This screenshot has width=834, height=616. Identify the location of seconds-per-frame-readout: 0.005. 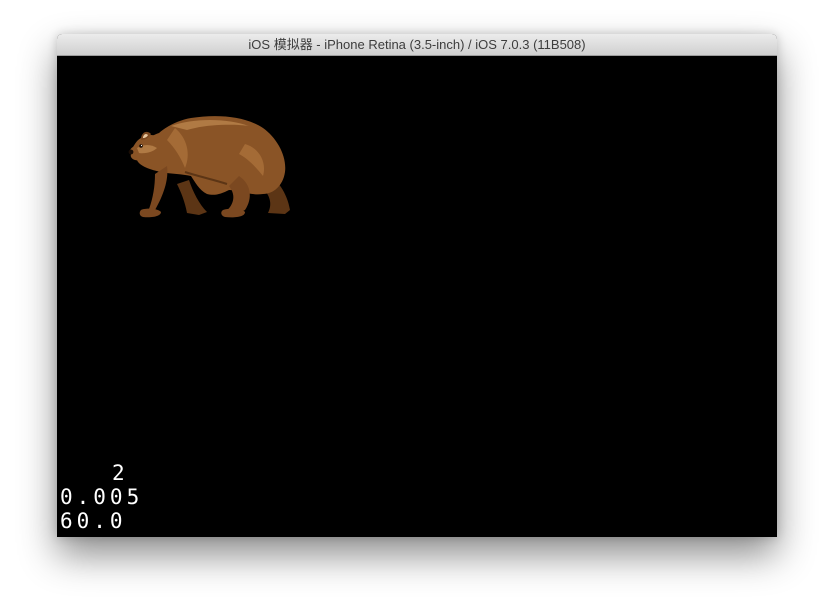
(102, 497).